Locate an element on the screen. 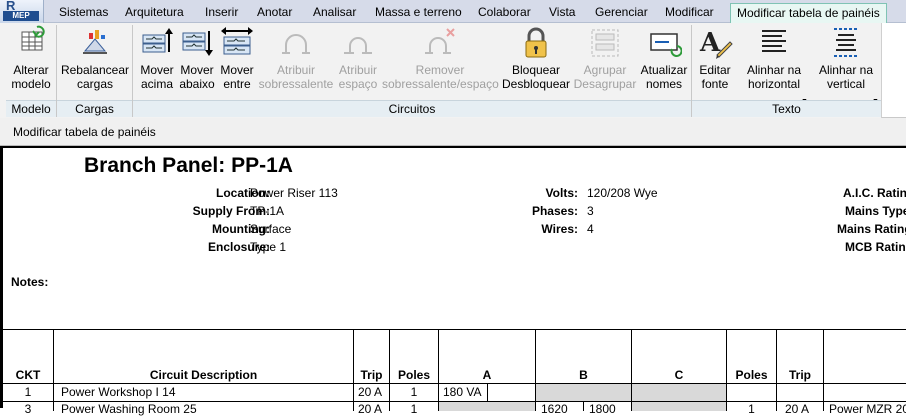 The width and height of the screenshot is (906, 416). lock-unlock-button: Bloquear Desbloquear is located at coordinates (536, 58).